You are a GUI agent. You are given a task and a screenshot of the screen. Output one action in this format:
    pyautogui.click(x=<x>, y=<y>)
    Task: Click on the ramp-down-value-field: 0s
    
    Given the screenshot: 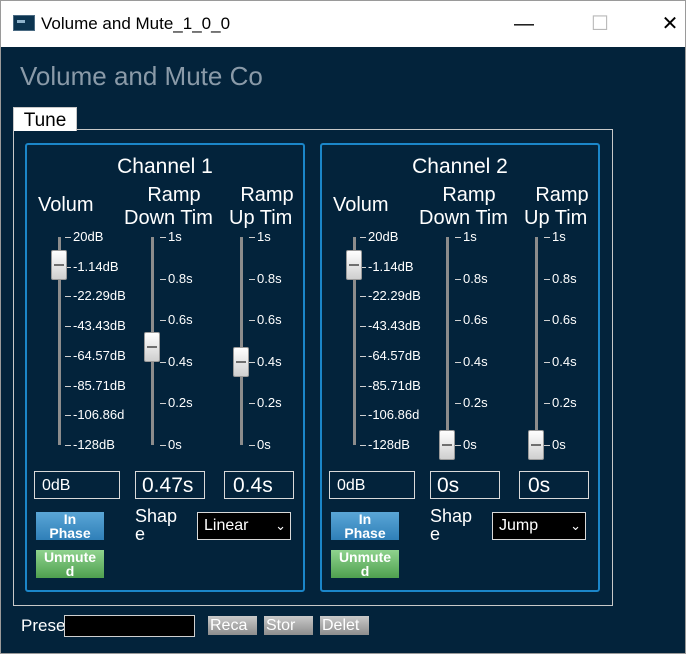 What is the action you would take?
    pyautogui.click(x=465, y=485)
    